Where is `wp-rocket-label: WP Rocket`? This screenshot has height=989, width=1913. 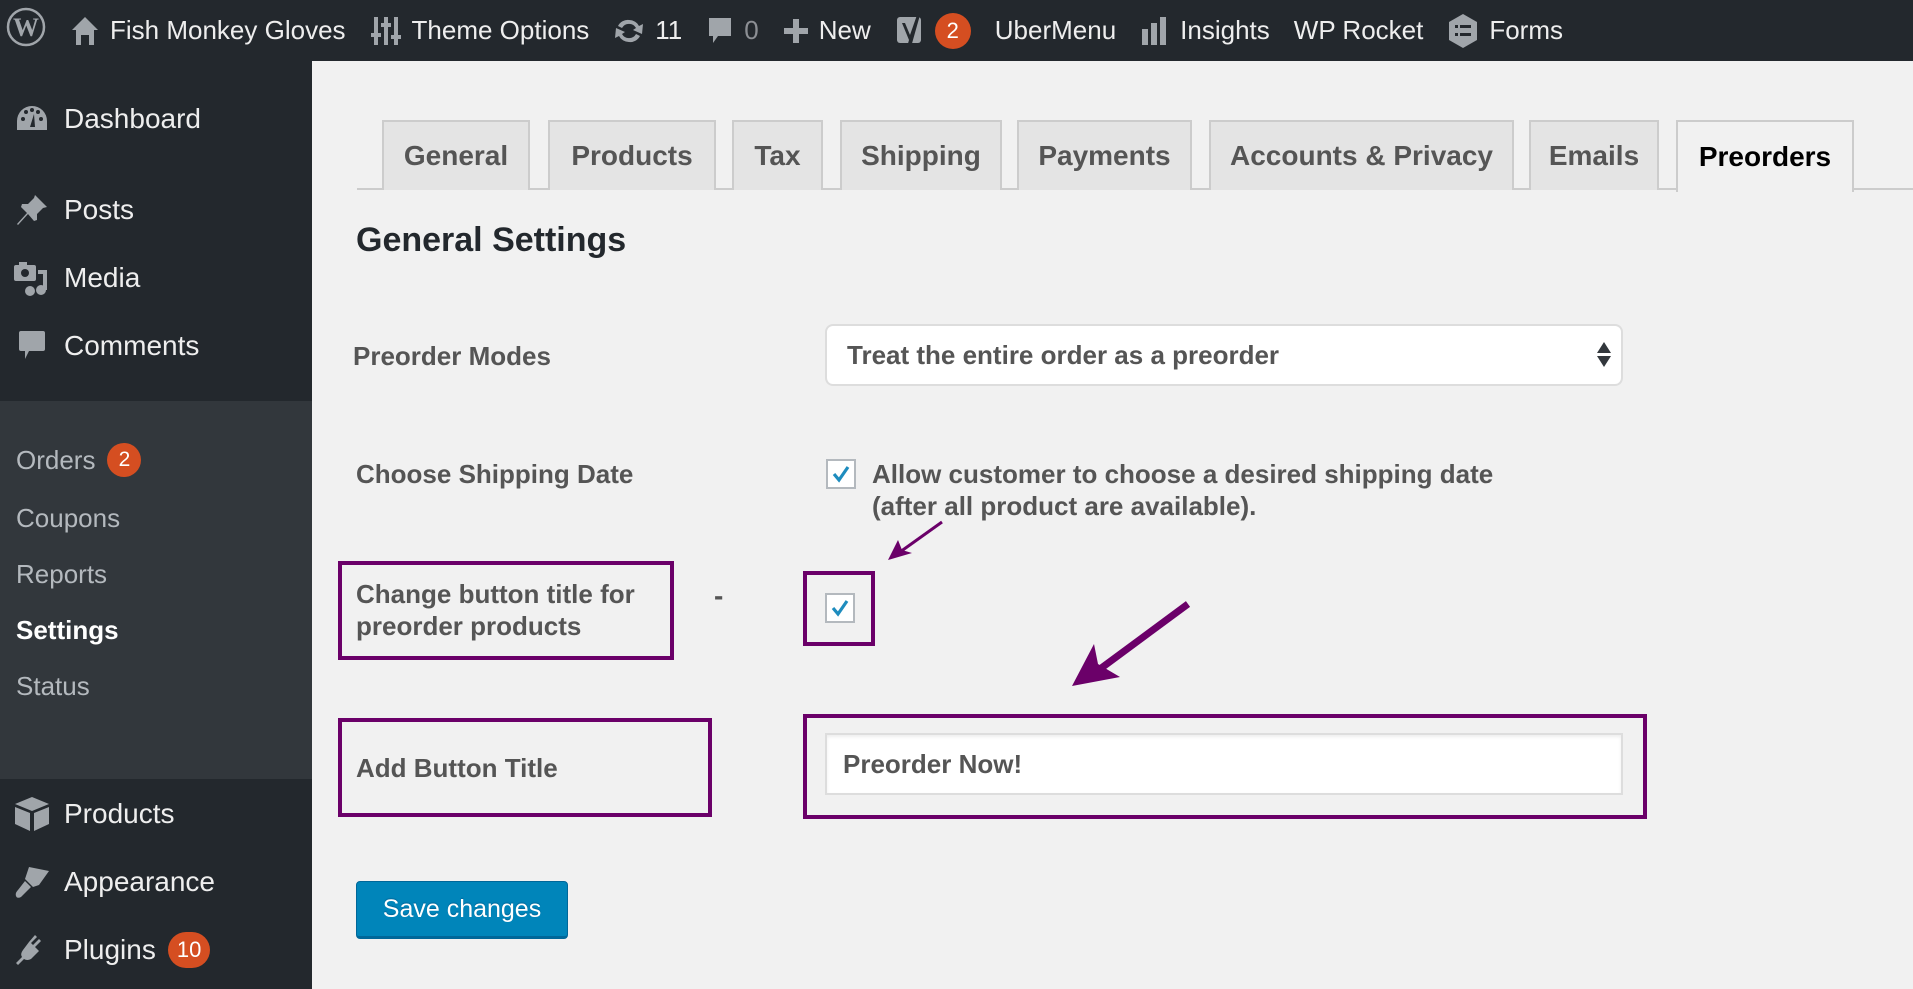
wp-rocket-label: WP Rocket is located at coordinates (1358, 30).